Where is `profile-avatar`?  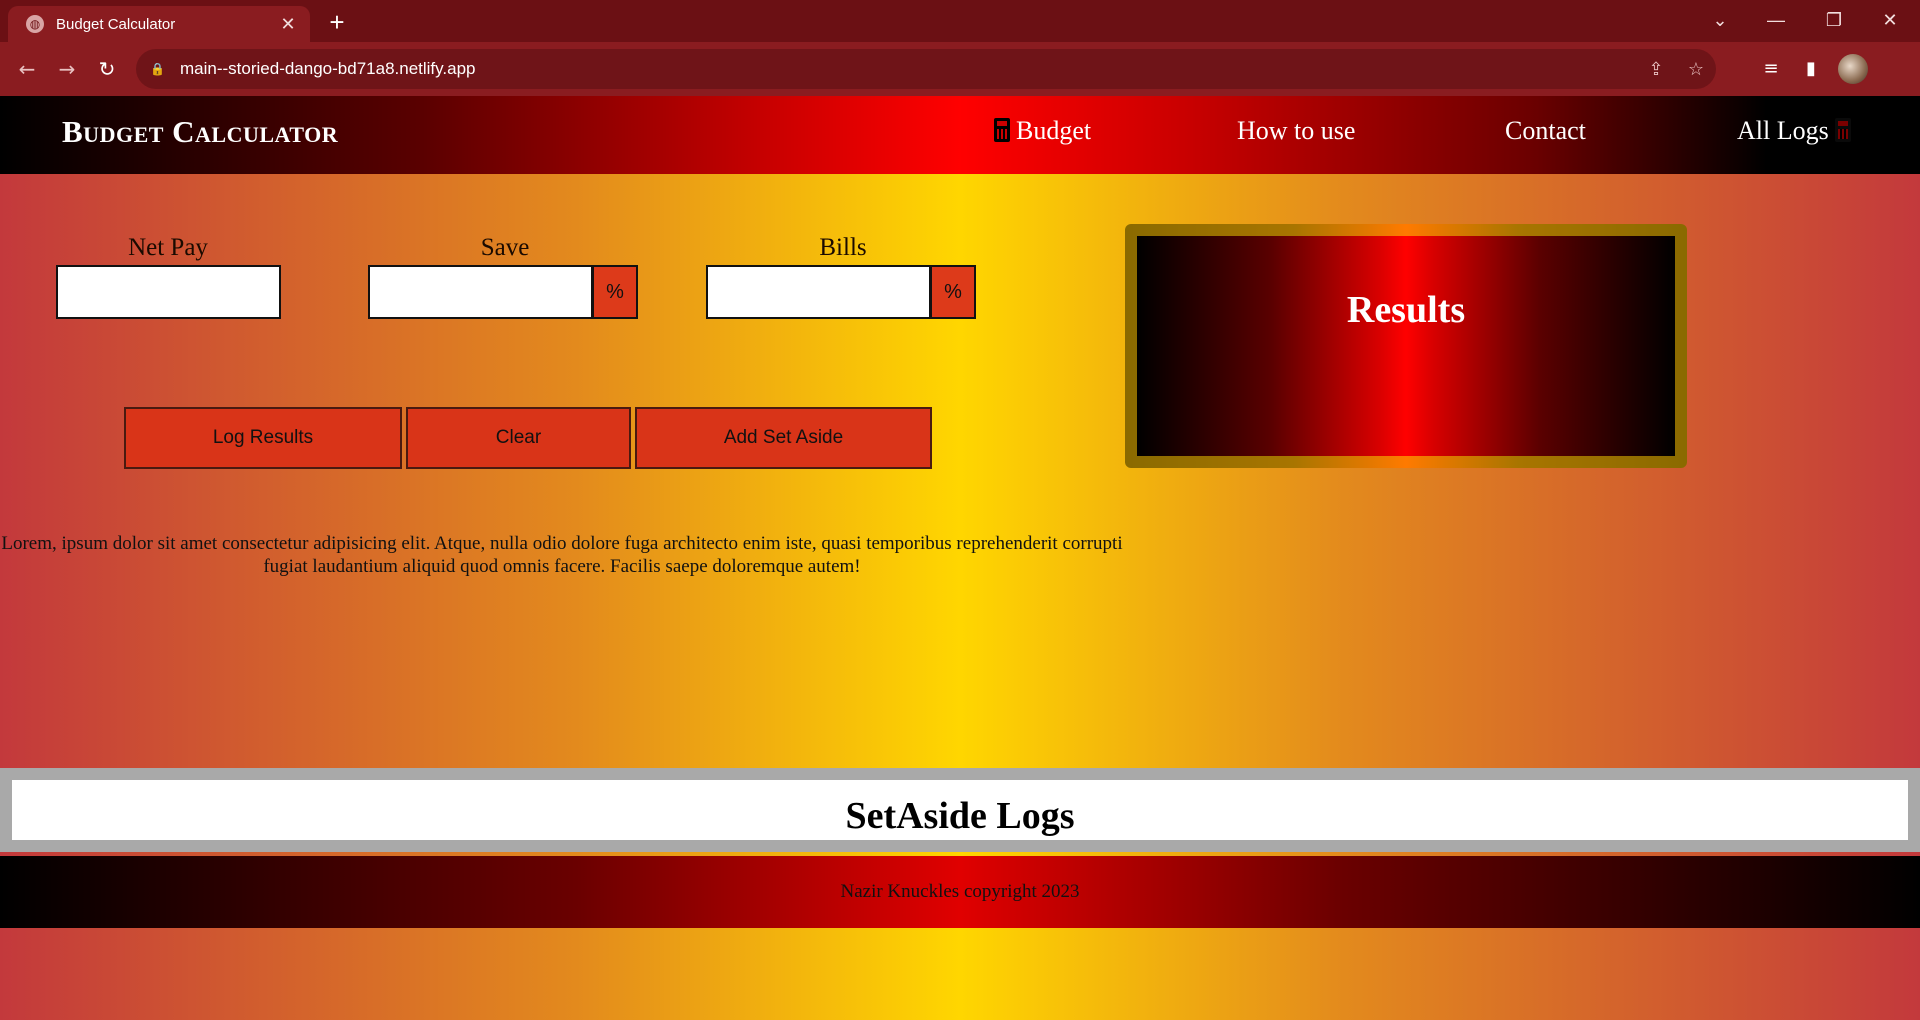 profile-avatar is located at coordinates (1853, 69).